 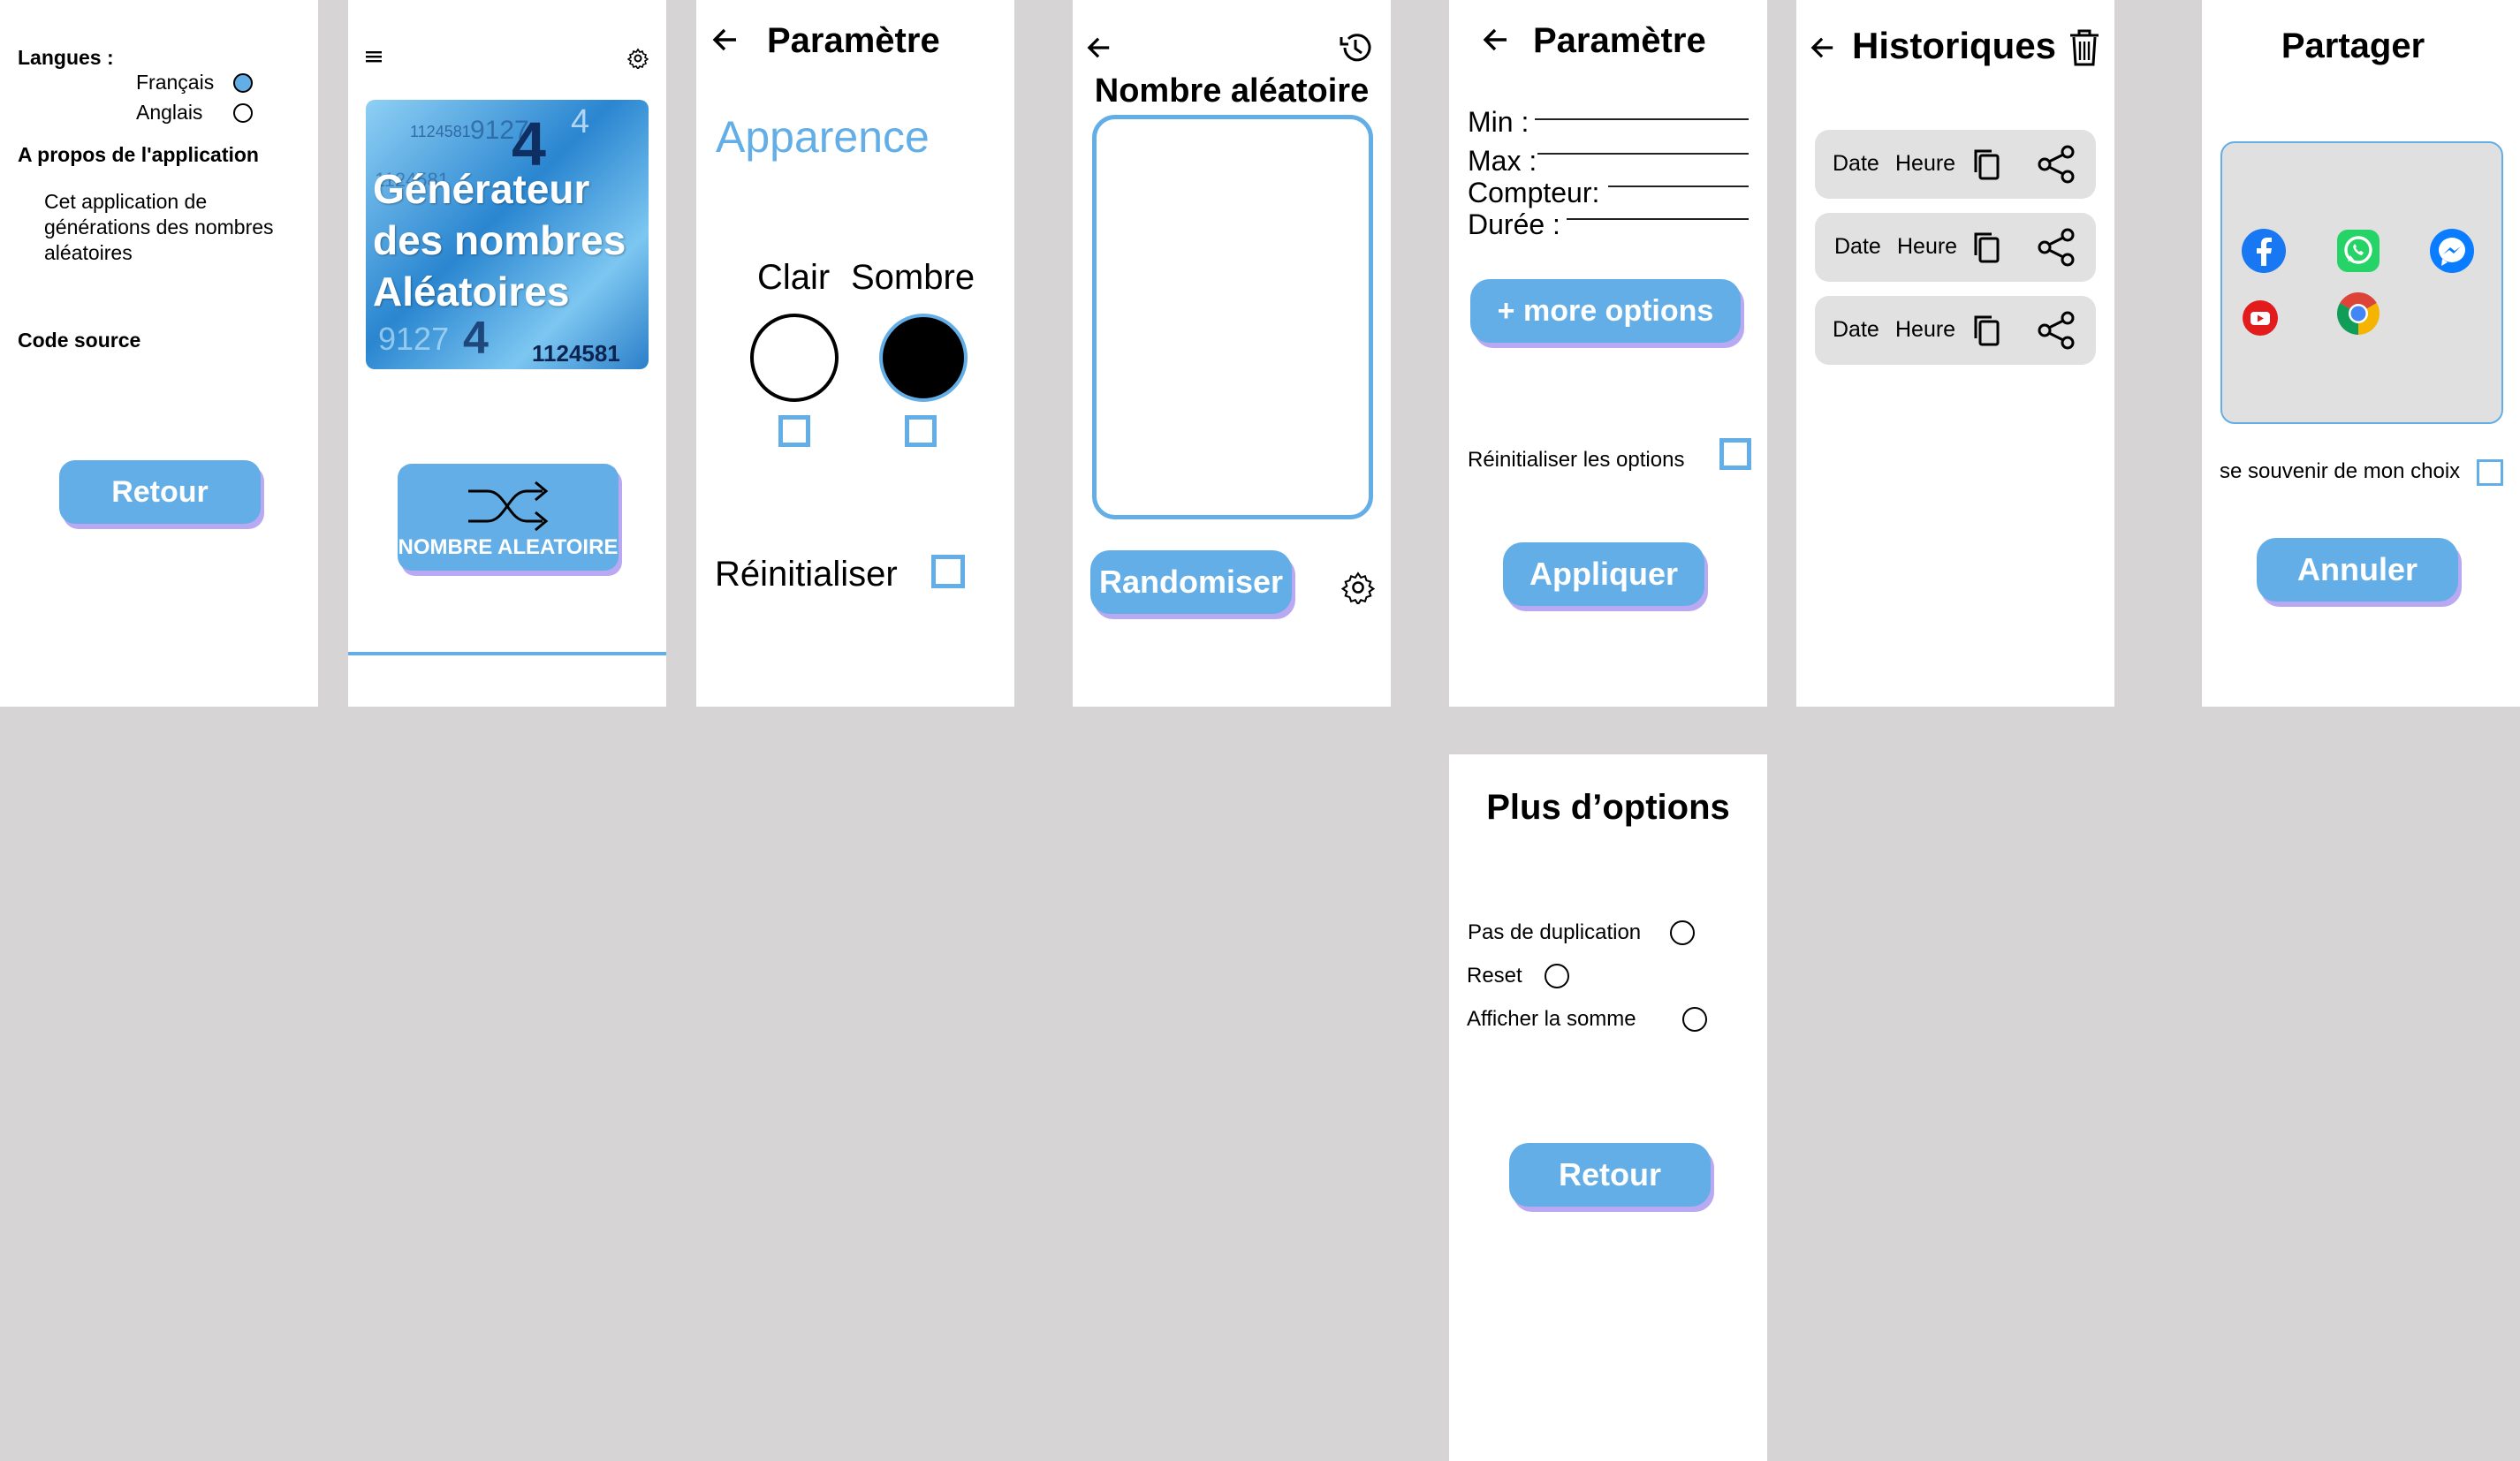 I want to click on max-label: Max :, so click(x=1502, y=161).